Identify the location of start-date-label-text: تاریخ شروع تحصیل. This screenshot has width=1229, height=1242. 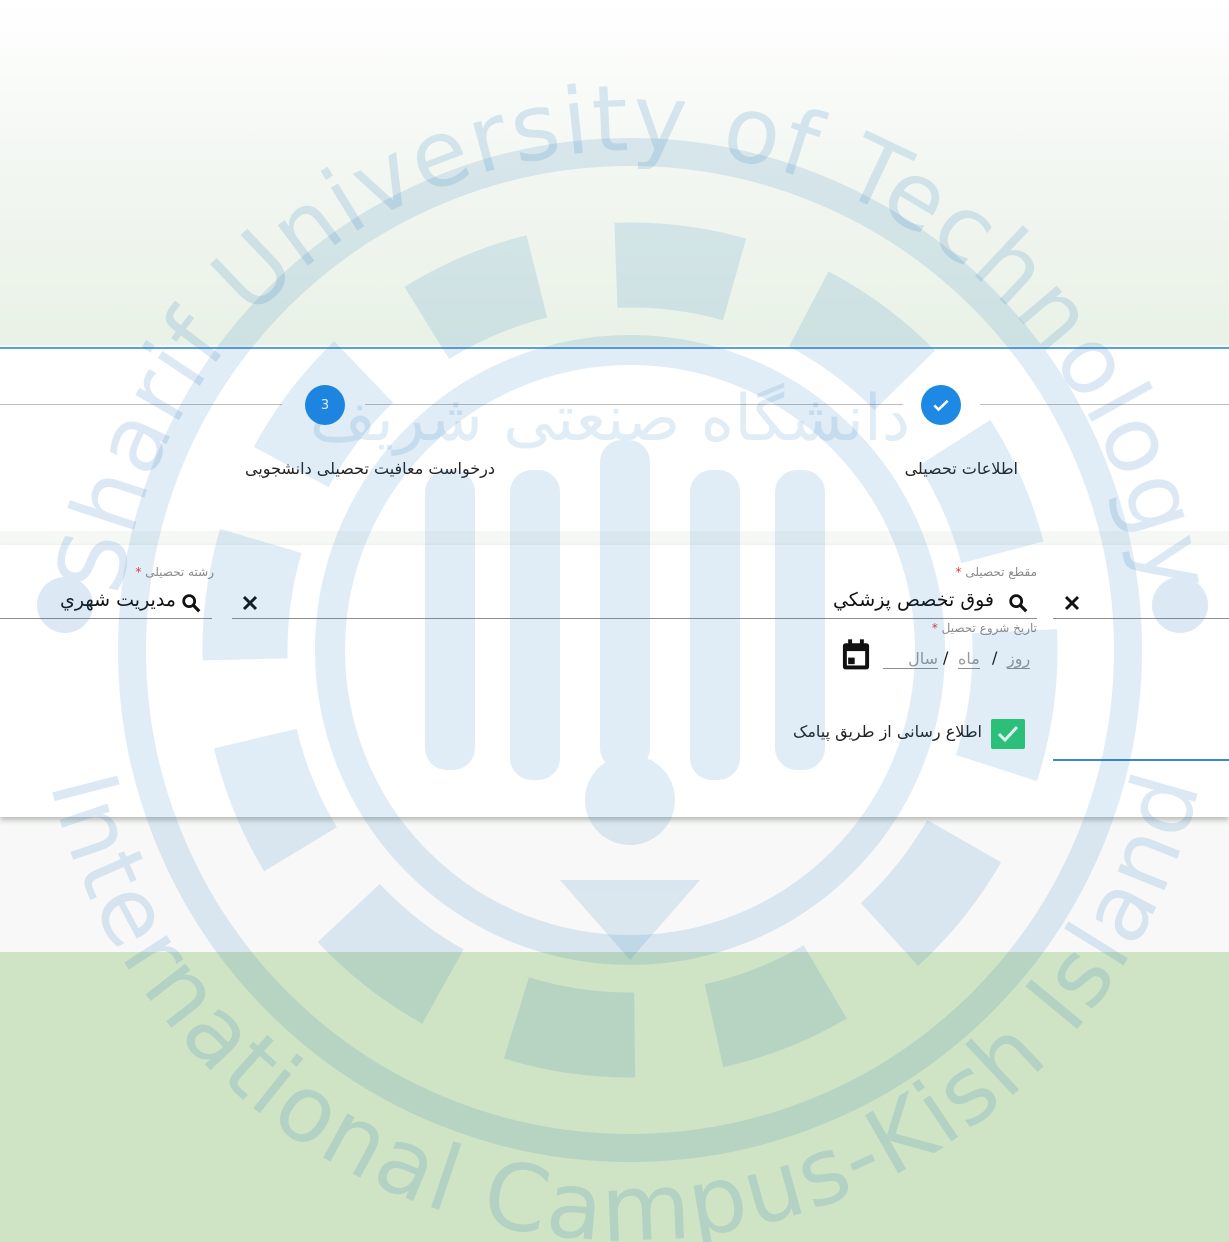
(989, 628).